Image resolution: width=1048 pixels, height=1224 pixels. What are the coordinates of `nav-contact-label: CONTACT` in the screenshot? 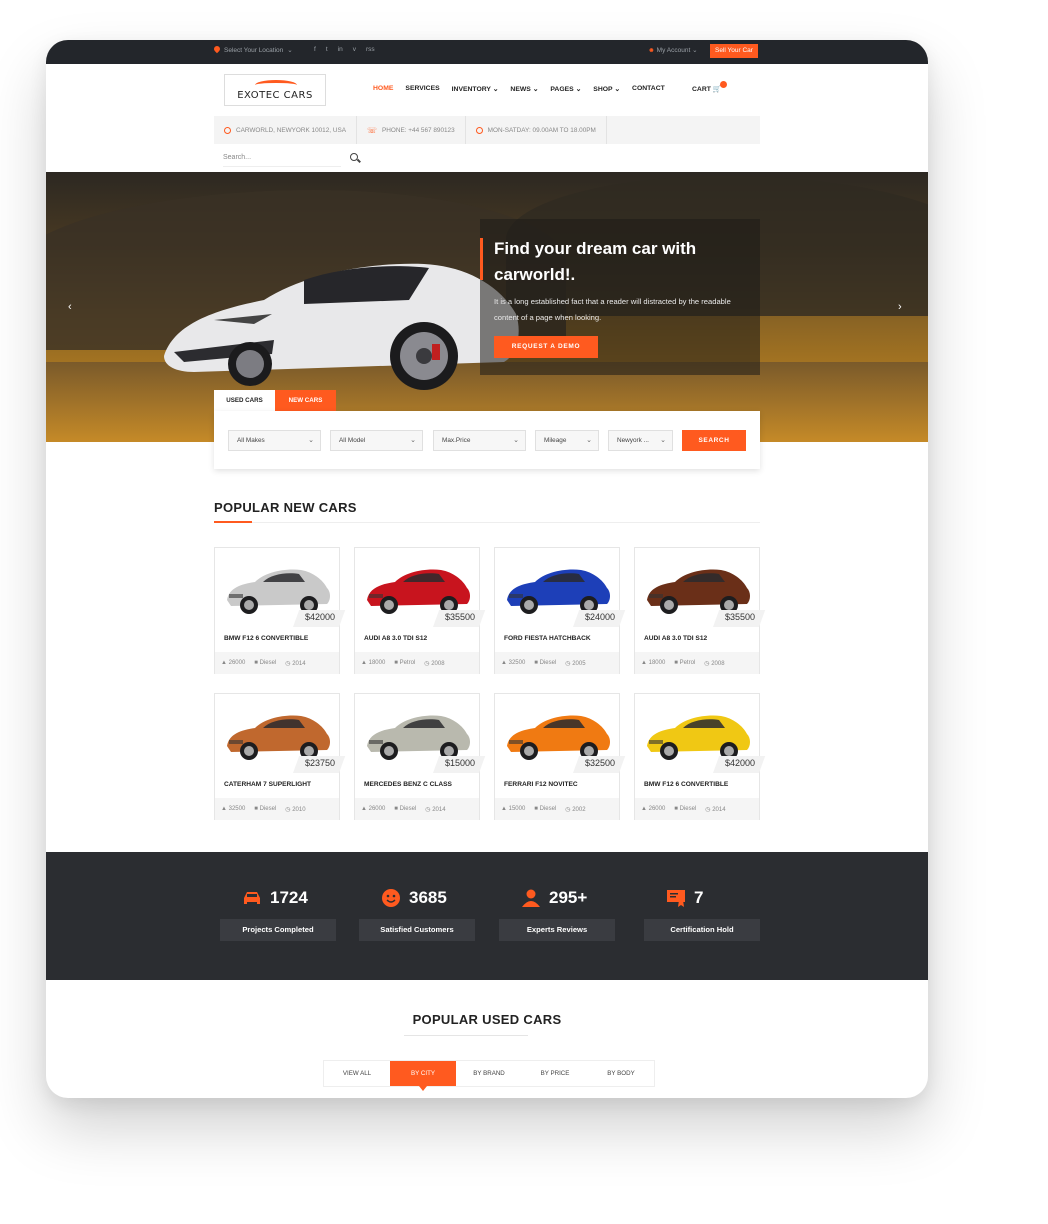 It's located at (648, 88).